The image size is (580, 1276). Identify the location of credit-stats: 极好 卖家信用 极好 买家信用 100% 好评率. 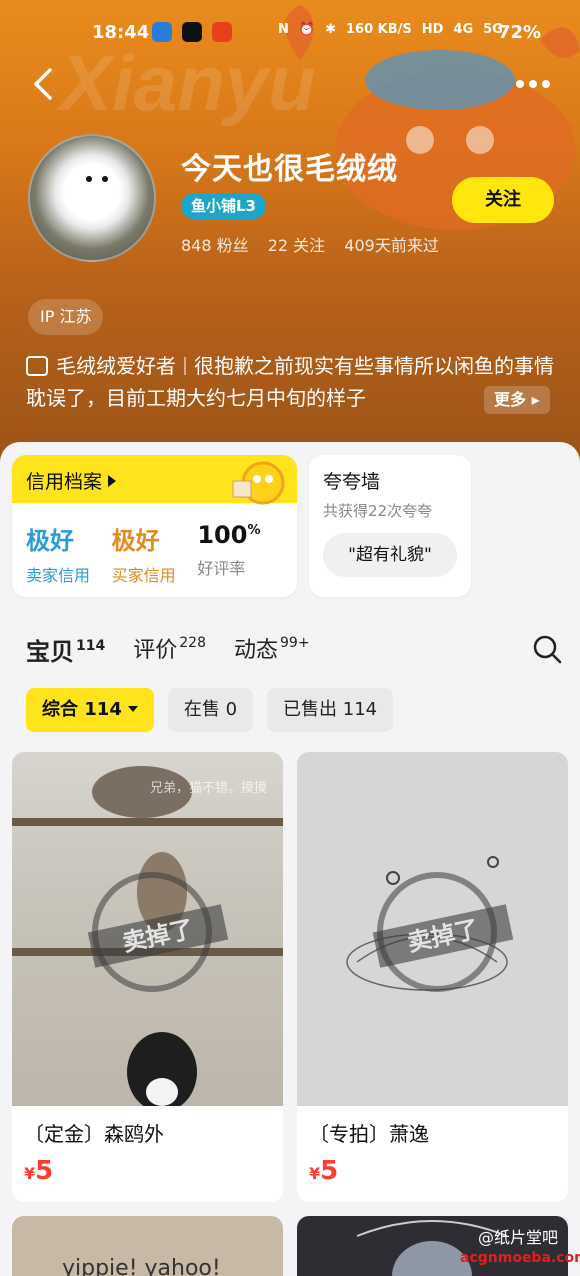
(154, 544).